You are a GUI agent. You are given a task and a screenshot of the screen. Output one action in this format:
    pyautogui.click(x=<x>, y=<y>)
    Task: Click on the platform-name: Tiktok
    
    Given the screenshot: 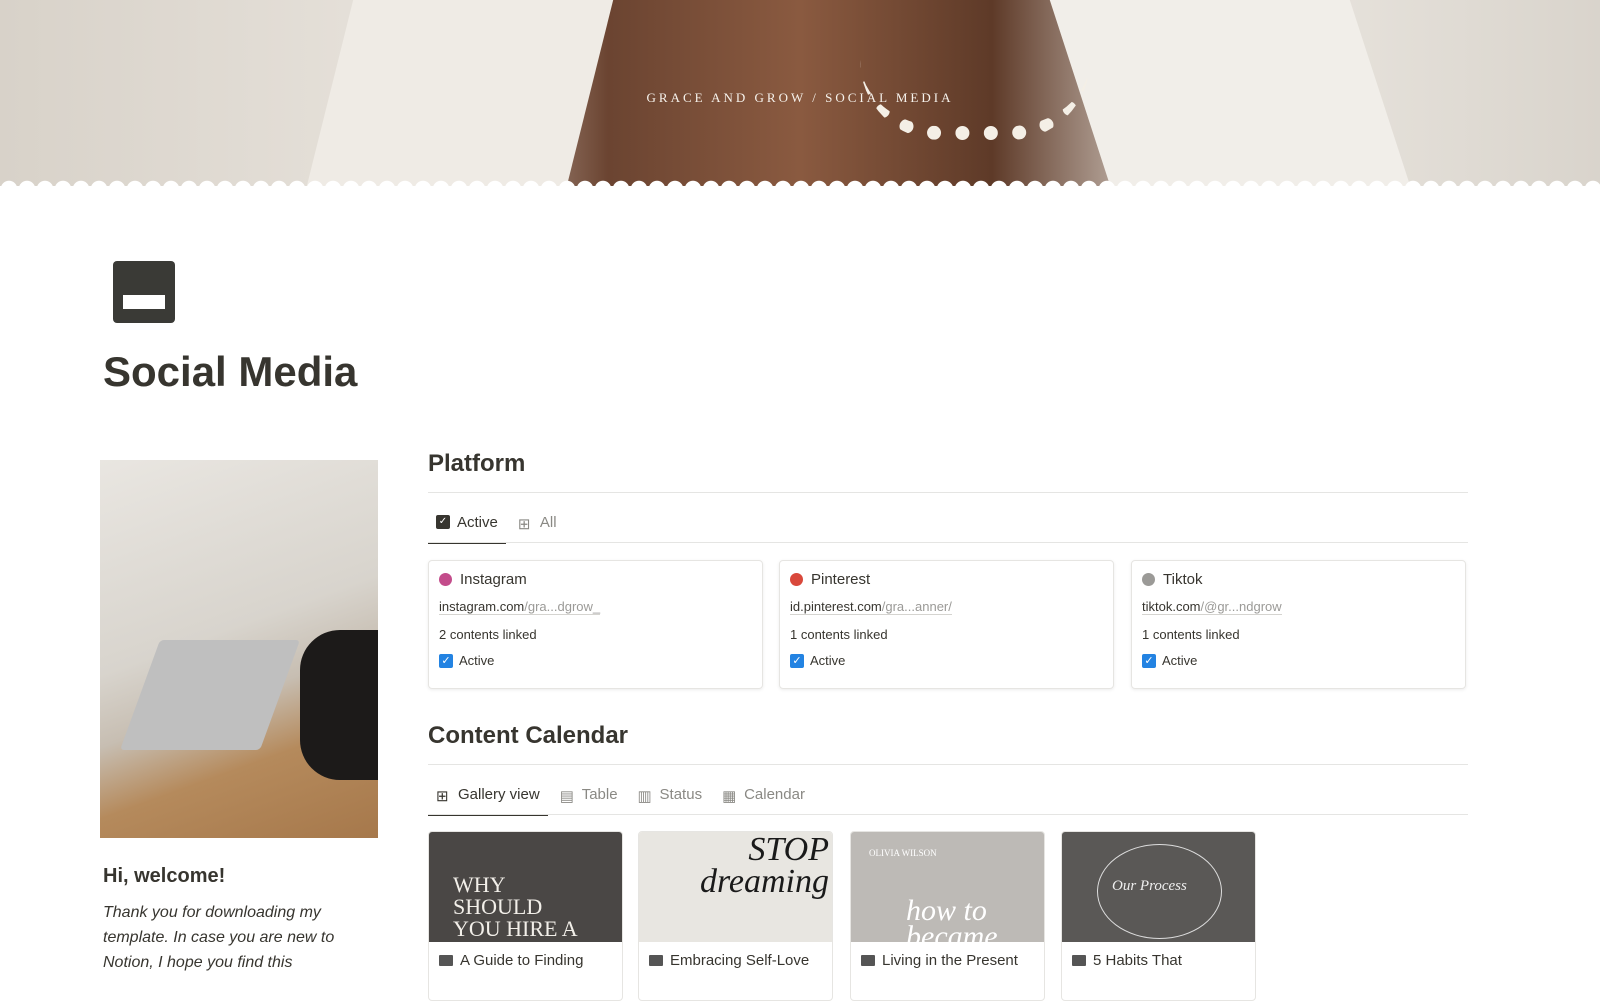 What is the action you would take?
    pyautogui.click(x=1183, y=579)
    